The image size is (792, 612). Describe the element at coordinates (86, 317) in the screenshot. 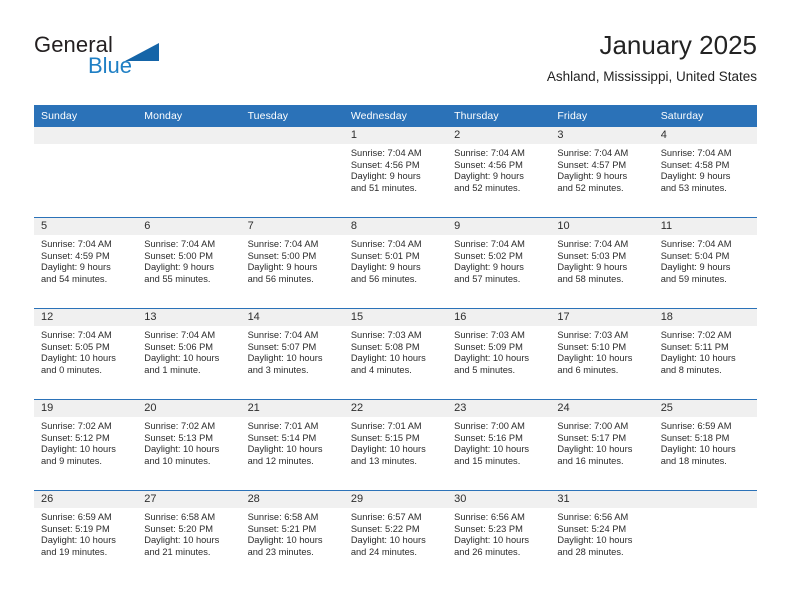

I see `day-number: 12` at that location.